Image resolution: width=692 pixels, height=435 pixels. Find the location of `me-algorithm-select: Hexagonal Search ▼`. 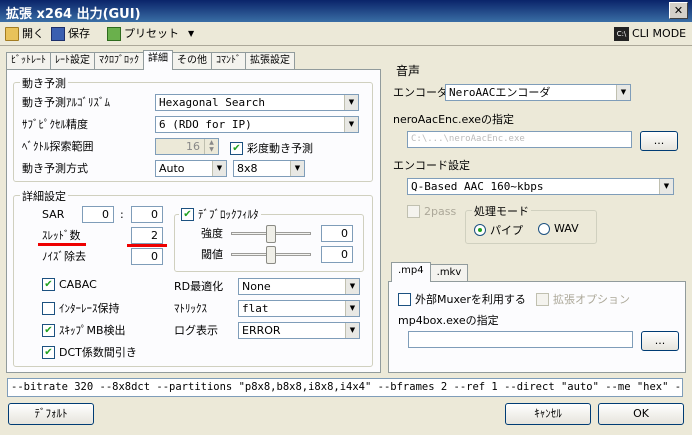

me-algorithm-select: Hexagonal Search ▼ is located at coordinates (257, 102).